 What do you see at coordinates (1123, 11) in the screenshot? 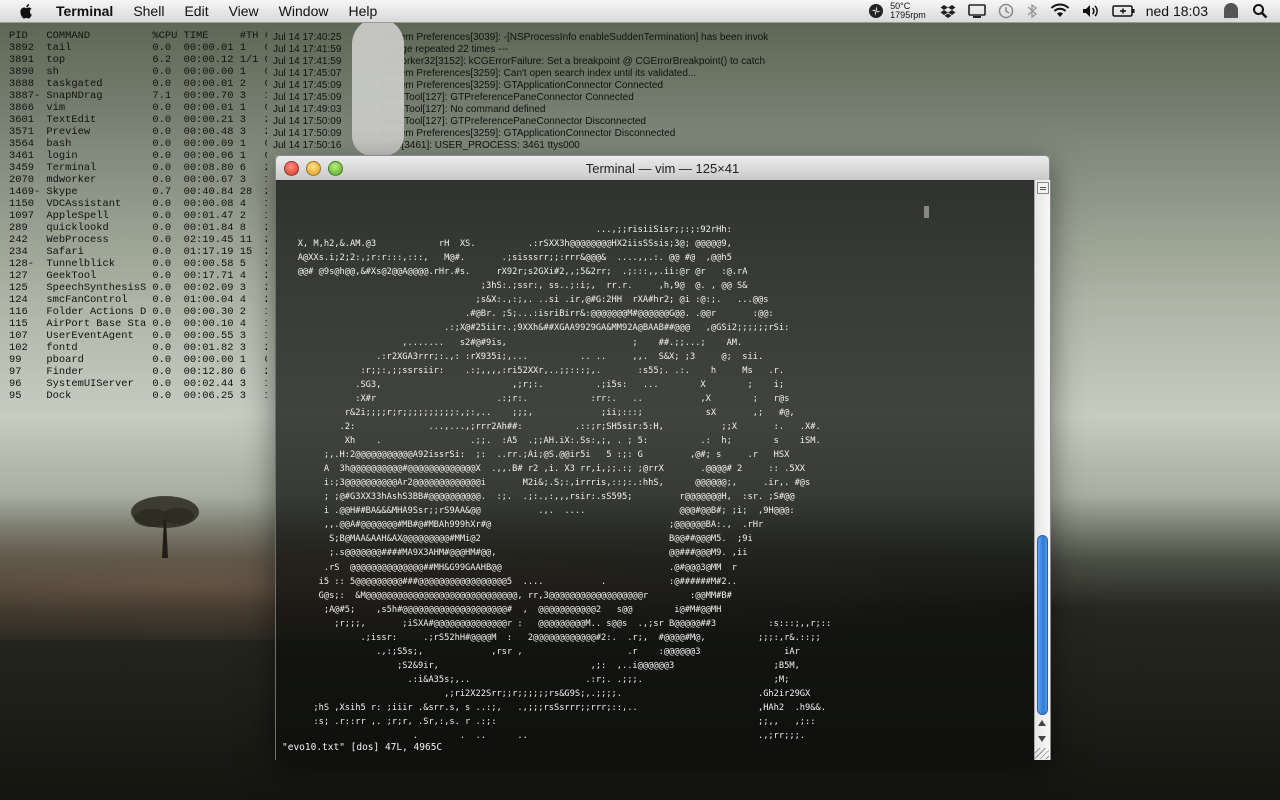
I see `battery-icon` at bounding box center [1123, 11].